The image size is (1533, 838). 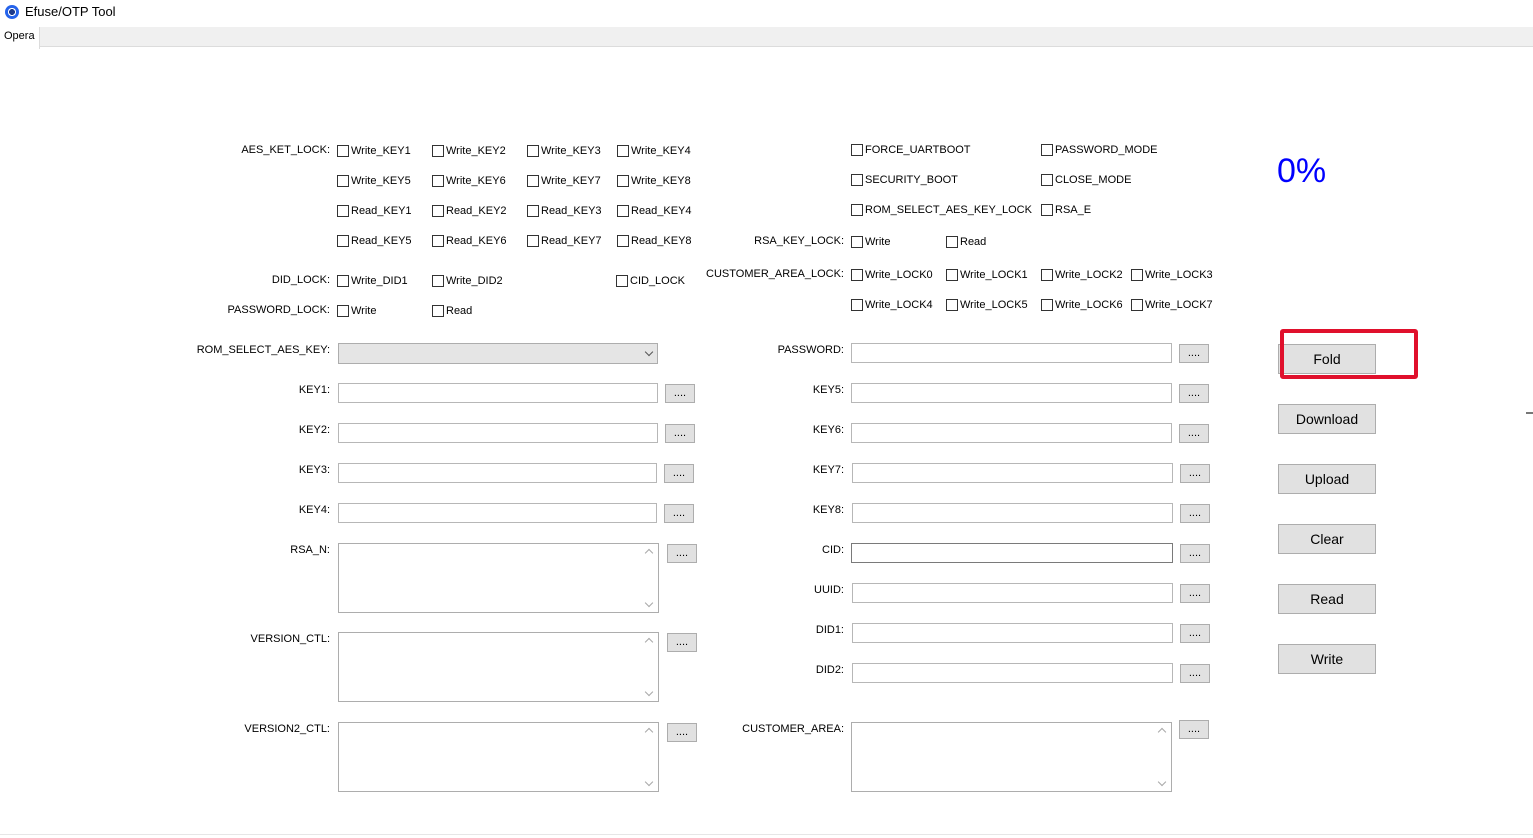 I want to click on checkbox-security-boot: SECURITY_BOOT, so click(x=904, y=180).